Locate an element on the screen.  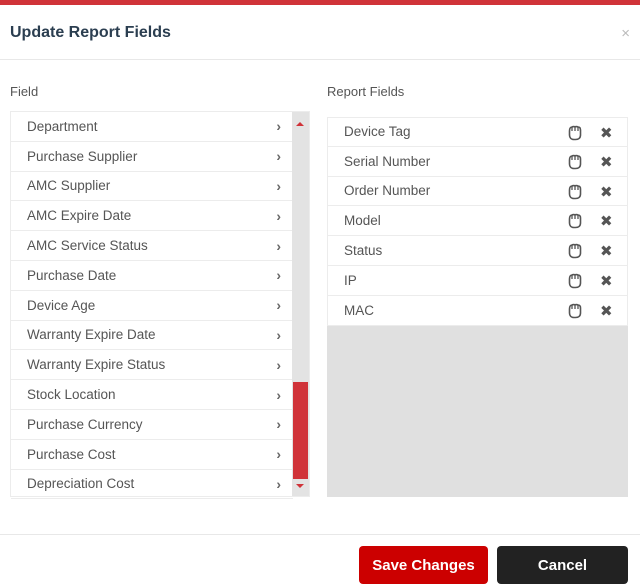
field-list-item: Stock Location › is located at coordinates (152, 395).